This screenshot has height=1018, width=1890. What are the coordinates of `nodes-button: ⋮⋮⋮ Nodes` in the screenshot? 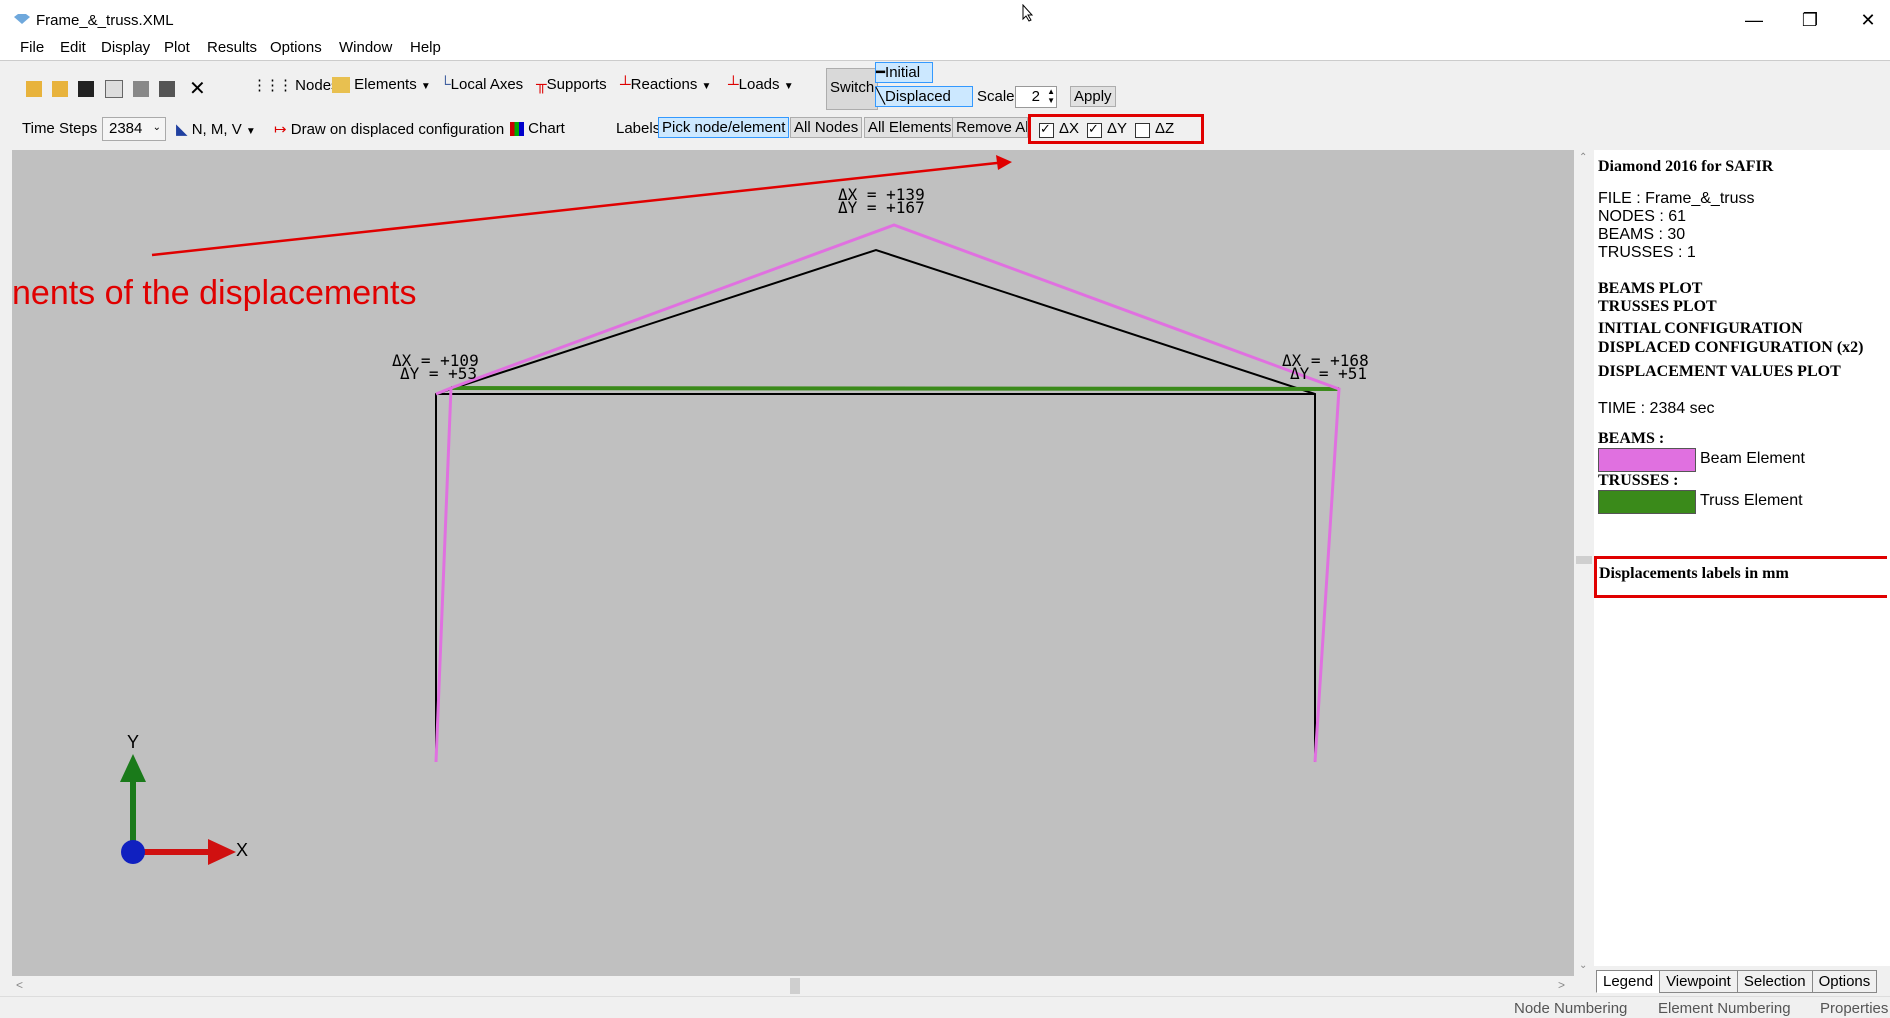 It's located at (295, 85).